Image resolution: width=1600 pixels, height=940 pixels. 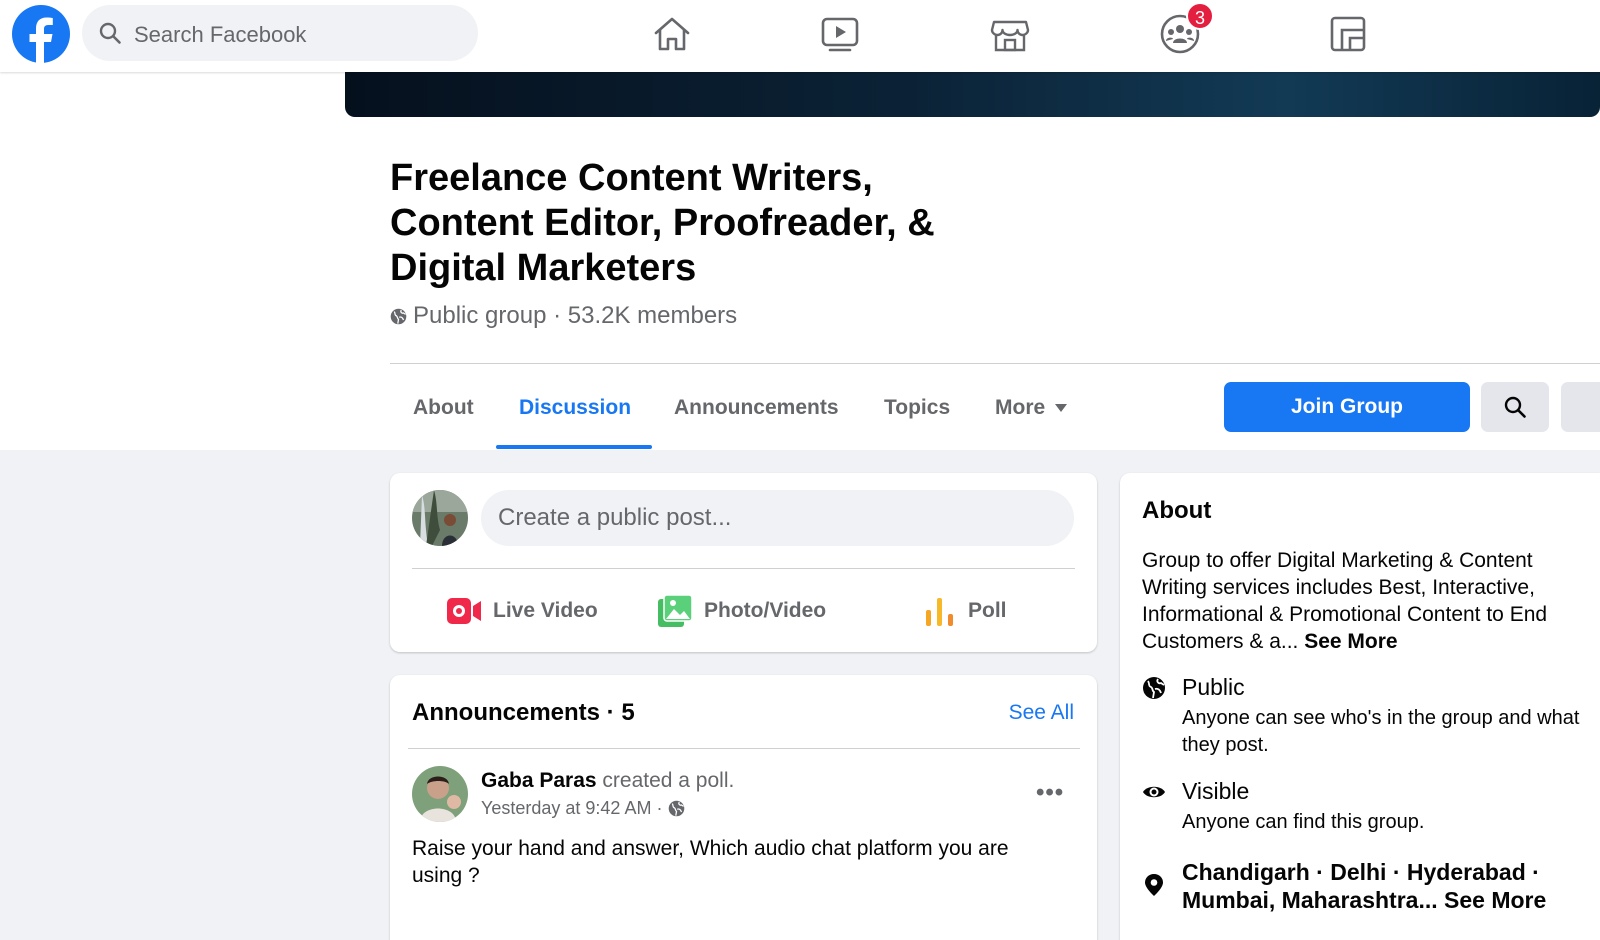 I want to click on tab-discussion: Discussion, so click(x=575, y=408).